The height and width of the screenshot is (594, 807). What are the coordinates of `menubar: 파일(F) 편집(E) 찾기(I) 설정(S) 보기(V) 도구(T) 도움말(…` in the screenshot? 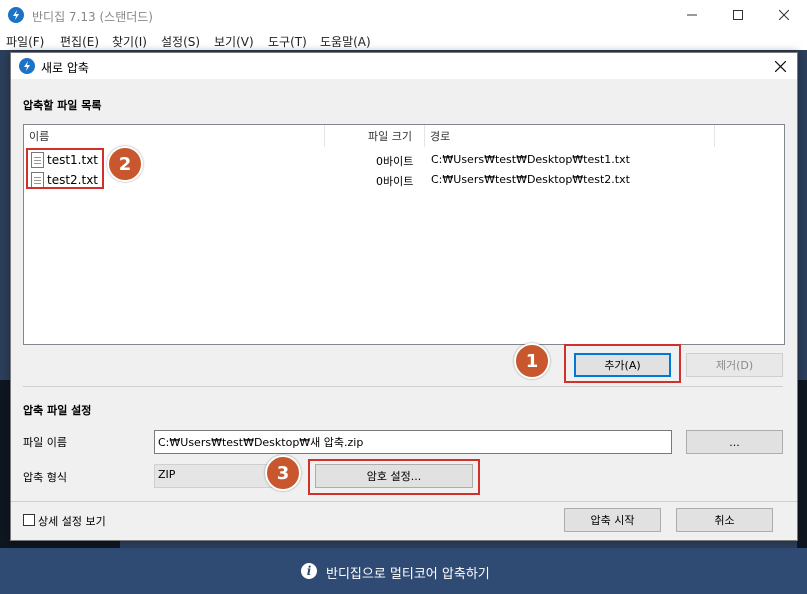 It's located at (403, 40).